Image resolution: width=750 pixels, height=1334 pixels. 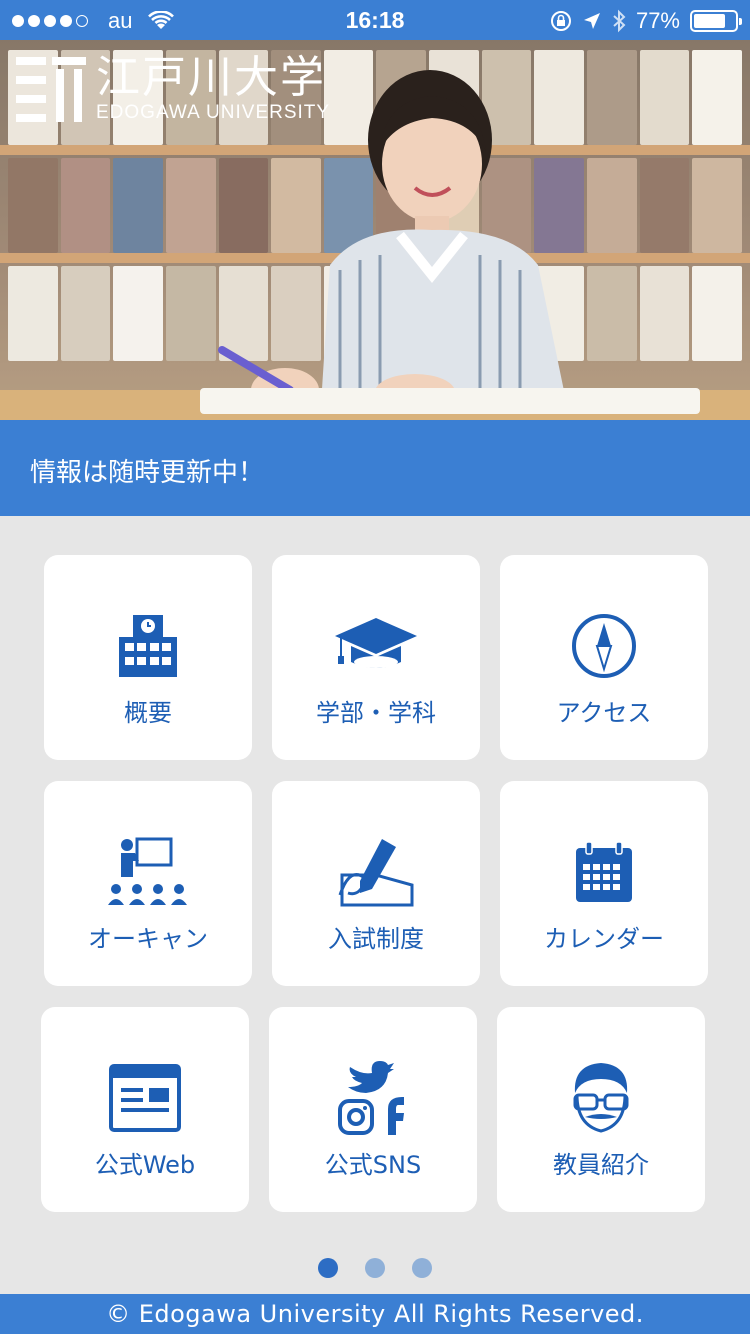 What do you see at coordinates (375, 20) in the screenshot?
I see `status-bar: au 16:18 77%` at bounding box center [375, 20].